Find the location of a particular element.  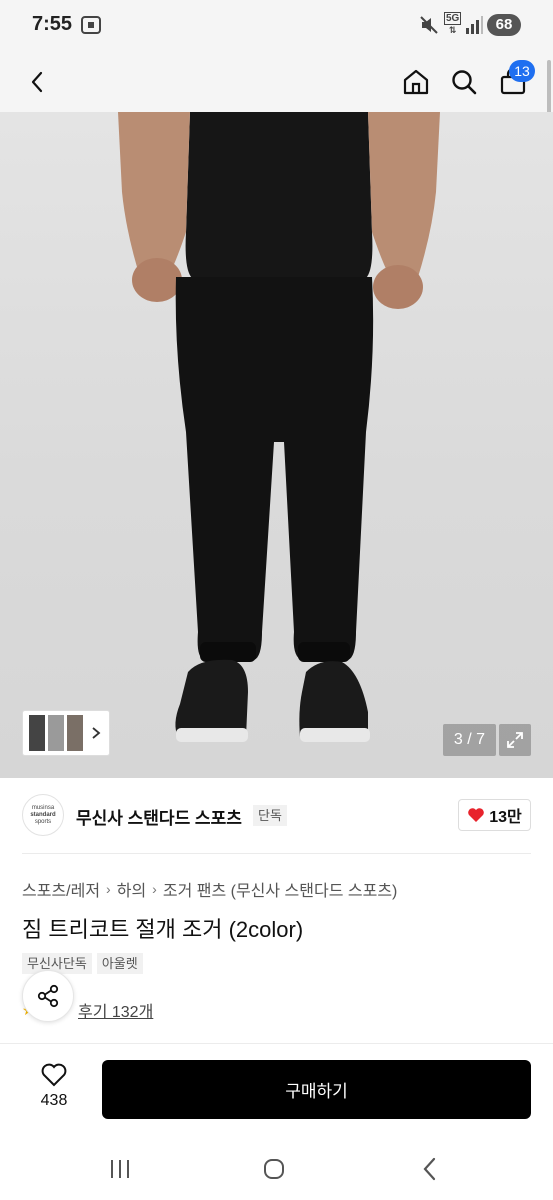

cart-count-badge: 13 is located at coordinates (522, 71).